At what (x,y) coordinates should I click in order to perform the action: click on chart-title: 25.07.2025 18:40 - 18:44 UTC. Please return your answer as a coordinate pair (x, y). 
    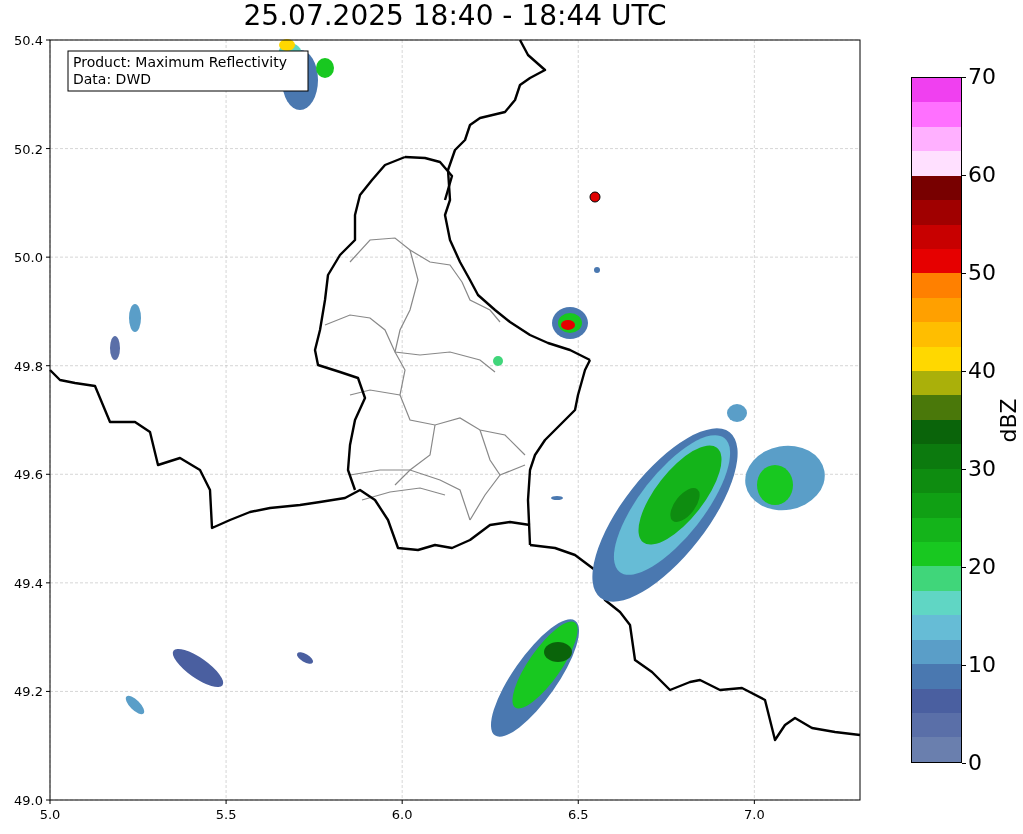
    Looking at the image, I should click on (455, 16).